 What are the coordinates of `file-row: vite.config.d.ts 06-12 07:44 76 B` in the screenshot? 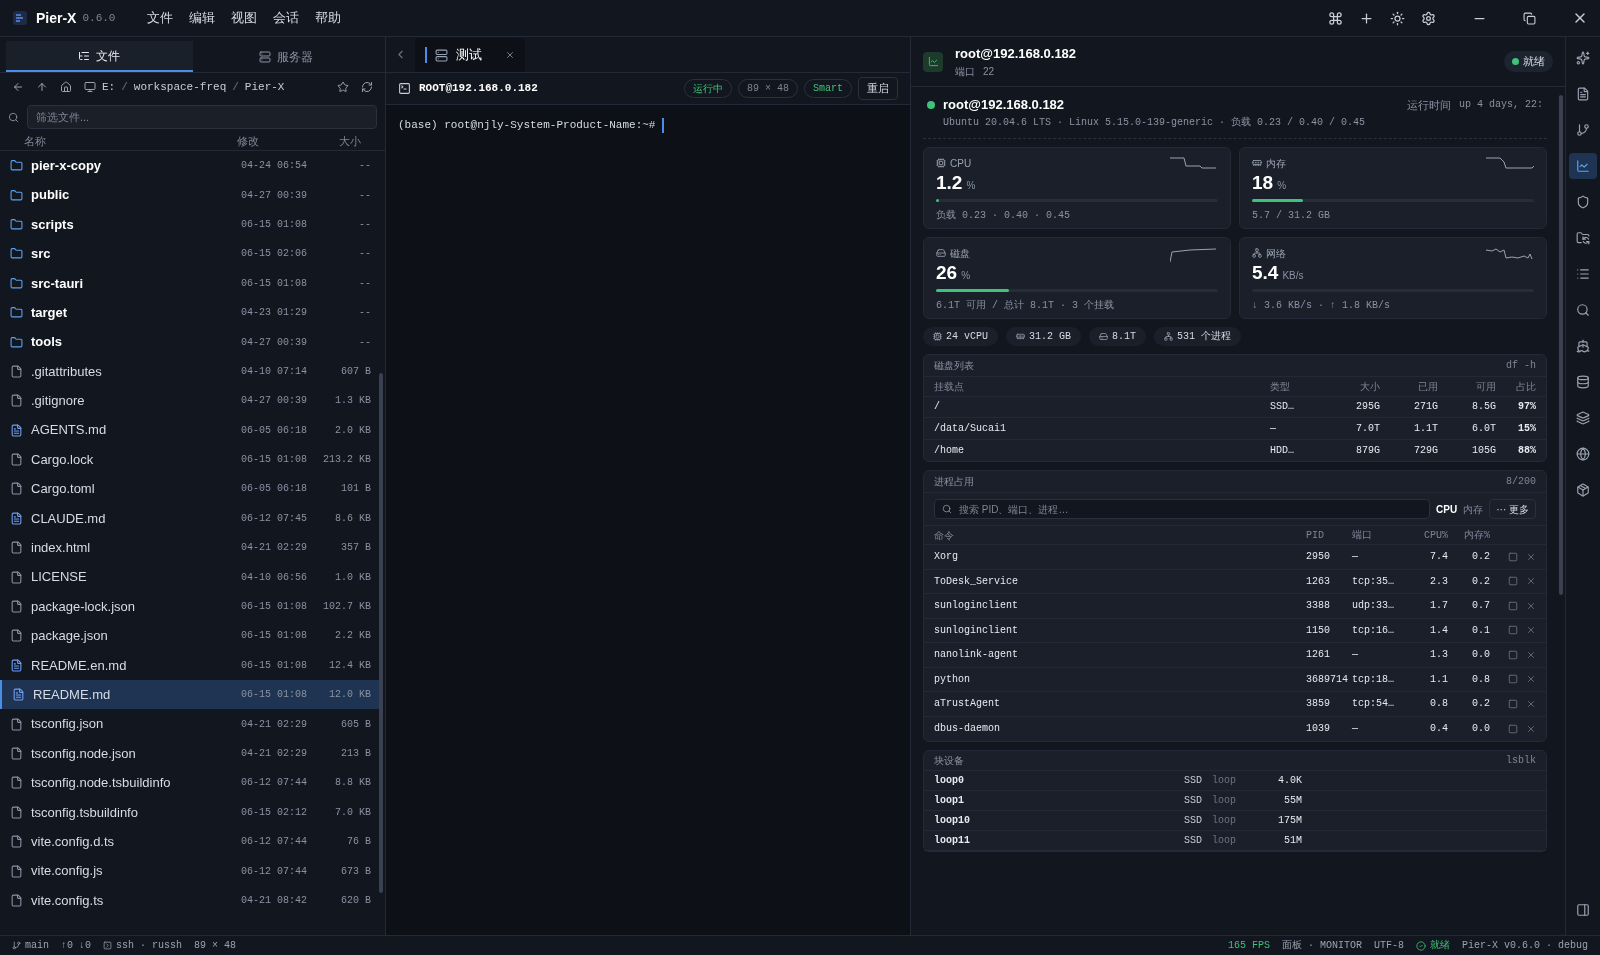 It's located at (189, 842).